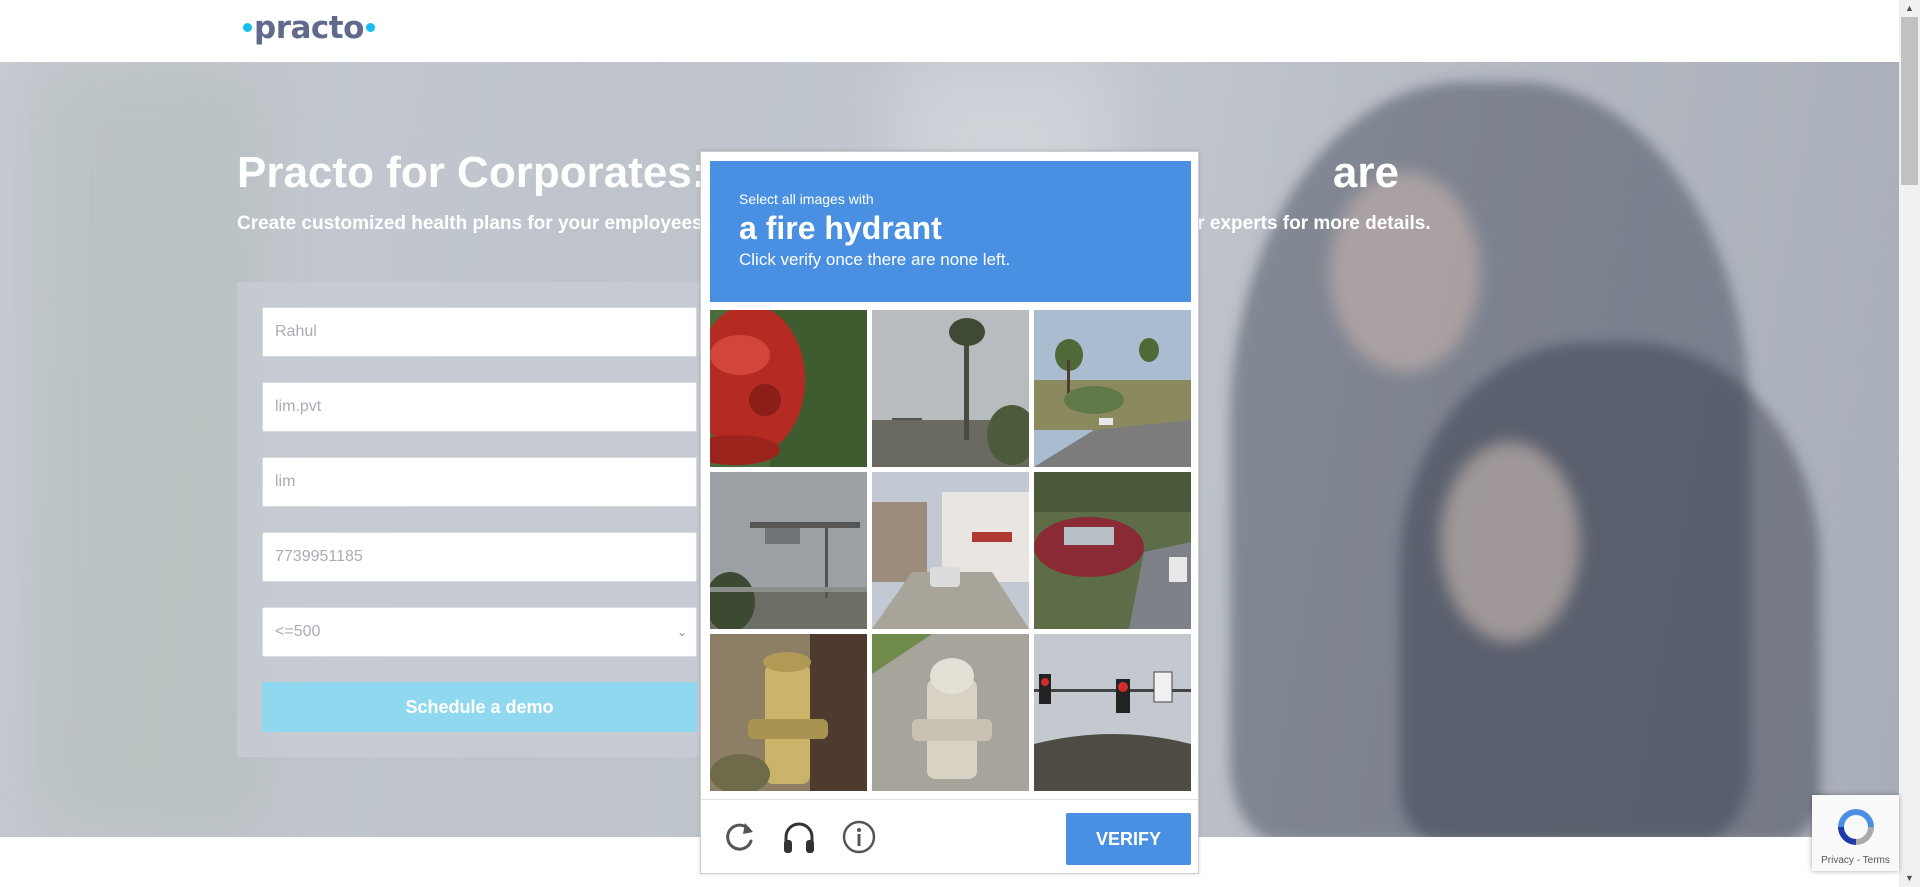  What do you see at coordinates (1308, 223) in the screenshot?
I see `hero-subtitle-tail: ur experts for more details.` at bounding box center [1308, 223].